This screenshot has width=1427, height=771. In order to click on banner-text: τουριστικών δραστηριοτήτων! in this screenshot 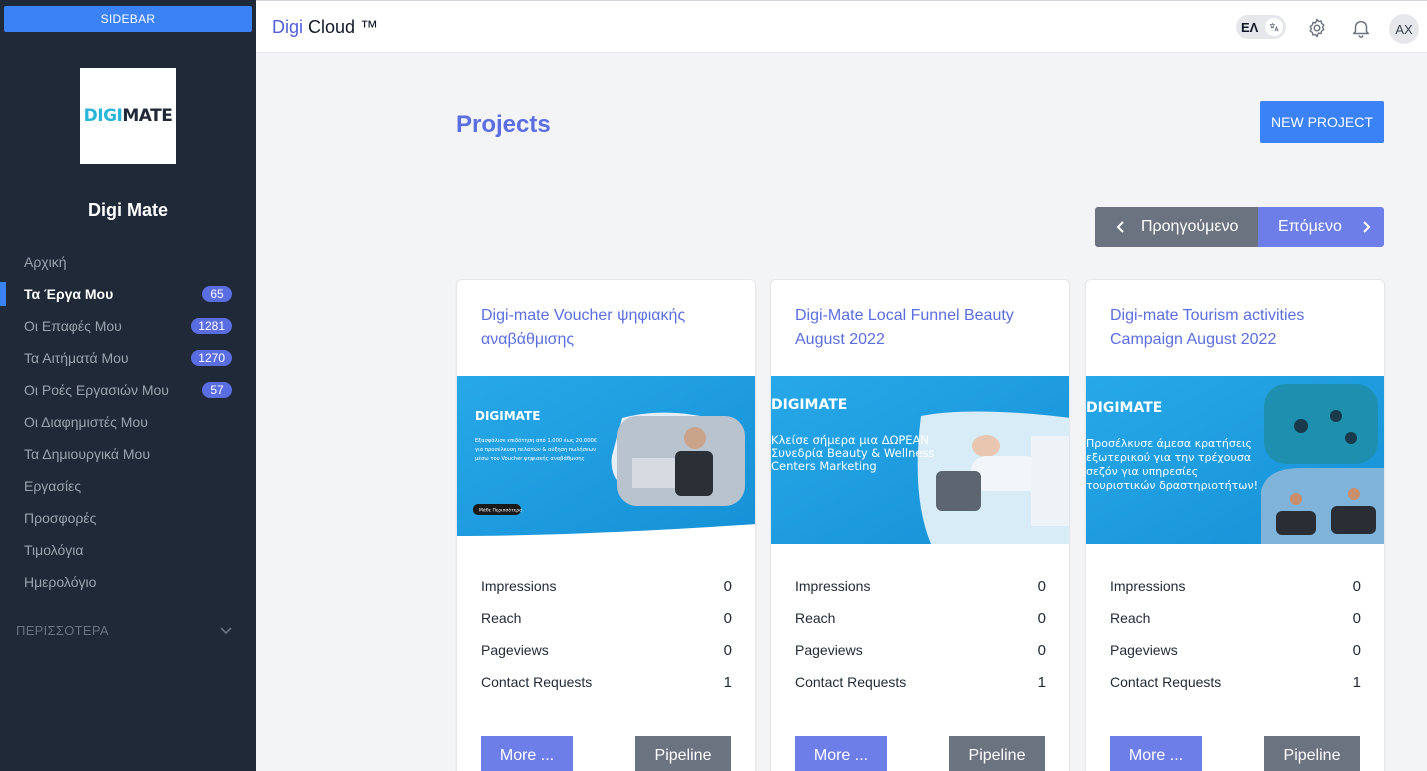, I will do `click(1172, 485)`.